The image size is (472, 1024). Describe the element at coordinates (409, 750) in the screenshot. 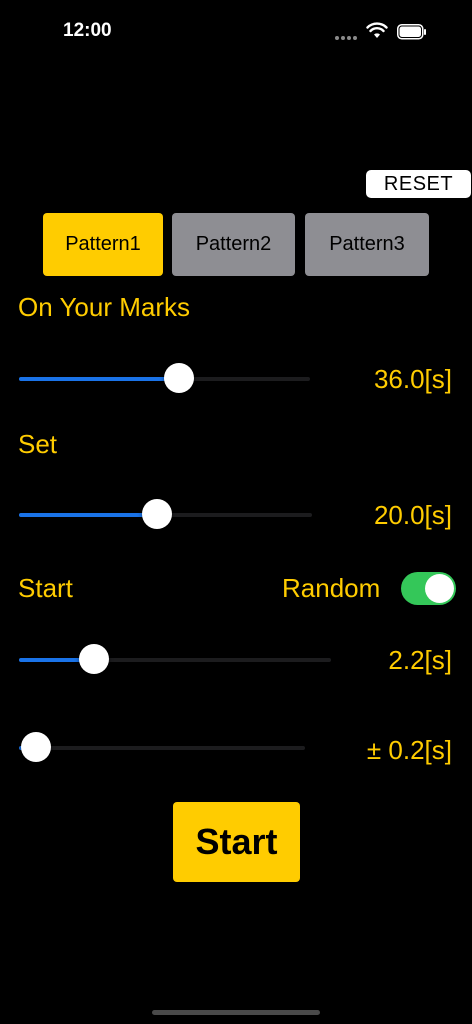

I see `random-range-value: ± 0.2[s]` at that location.